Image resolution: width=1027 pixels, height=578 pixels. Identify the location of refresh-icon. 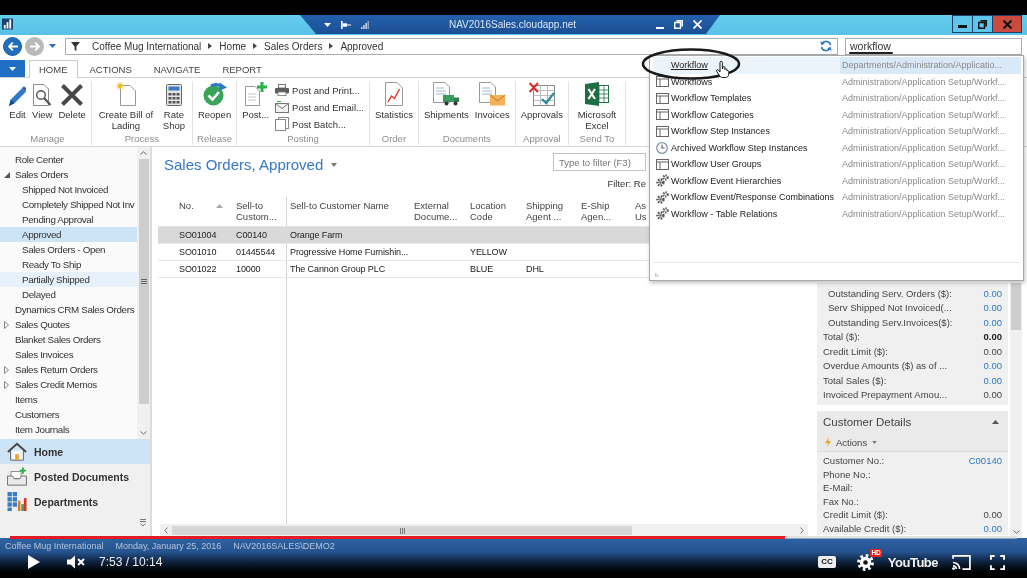
(826, 46).